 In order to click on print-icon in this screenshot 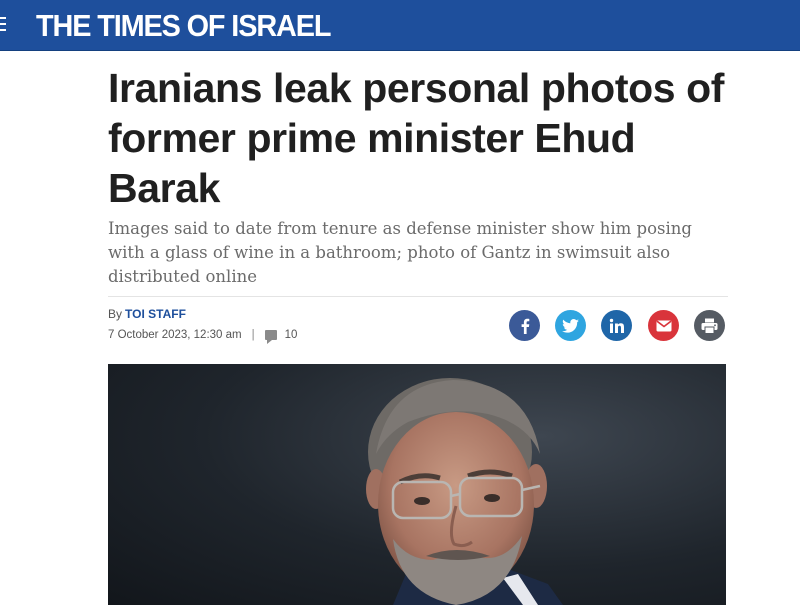, I will do `click(709, 326)`.